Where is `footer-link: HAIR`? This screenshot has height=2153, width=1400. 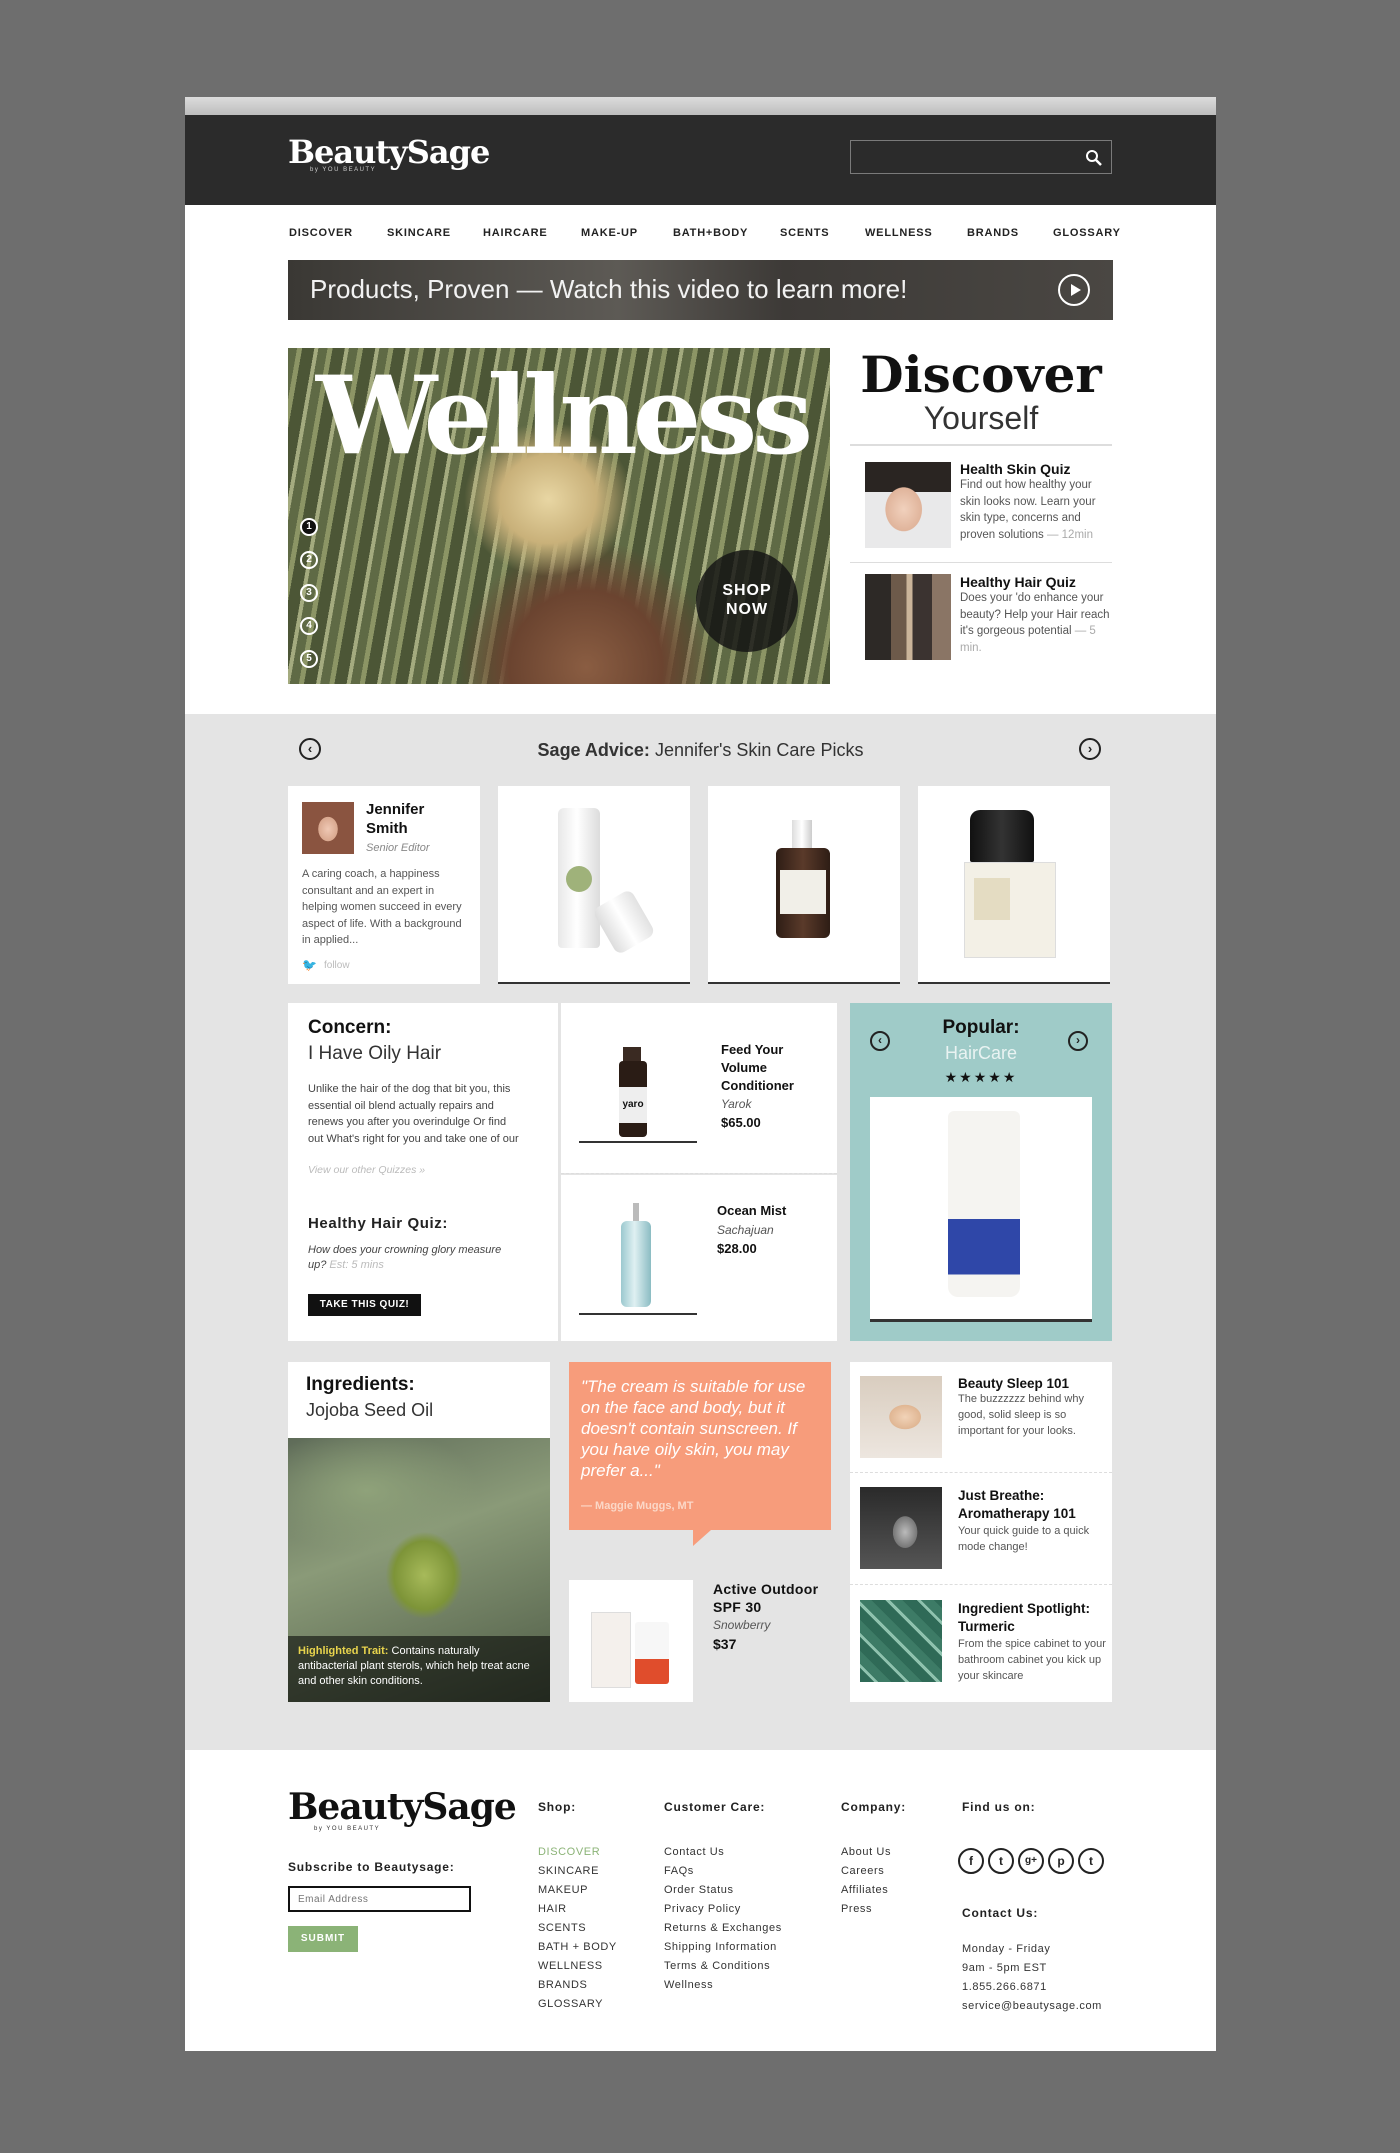
footer-link: HAIR is located at coordinates (552, 1909).